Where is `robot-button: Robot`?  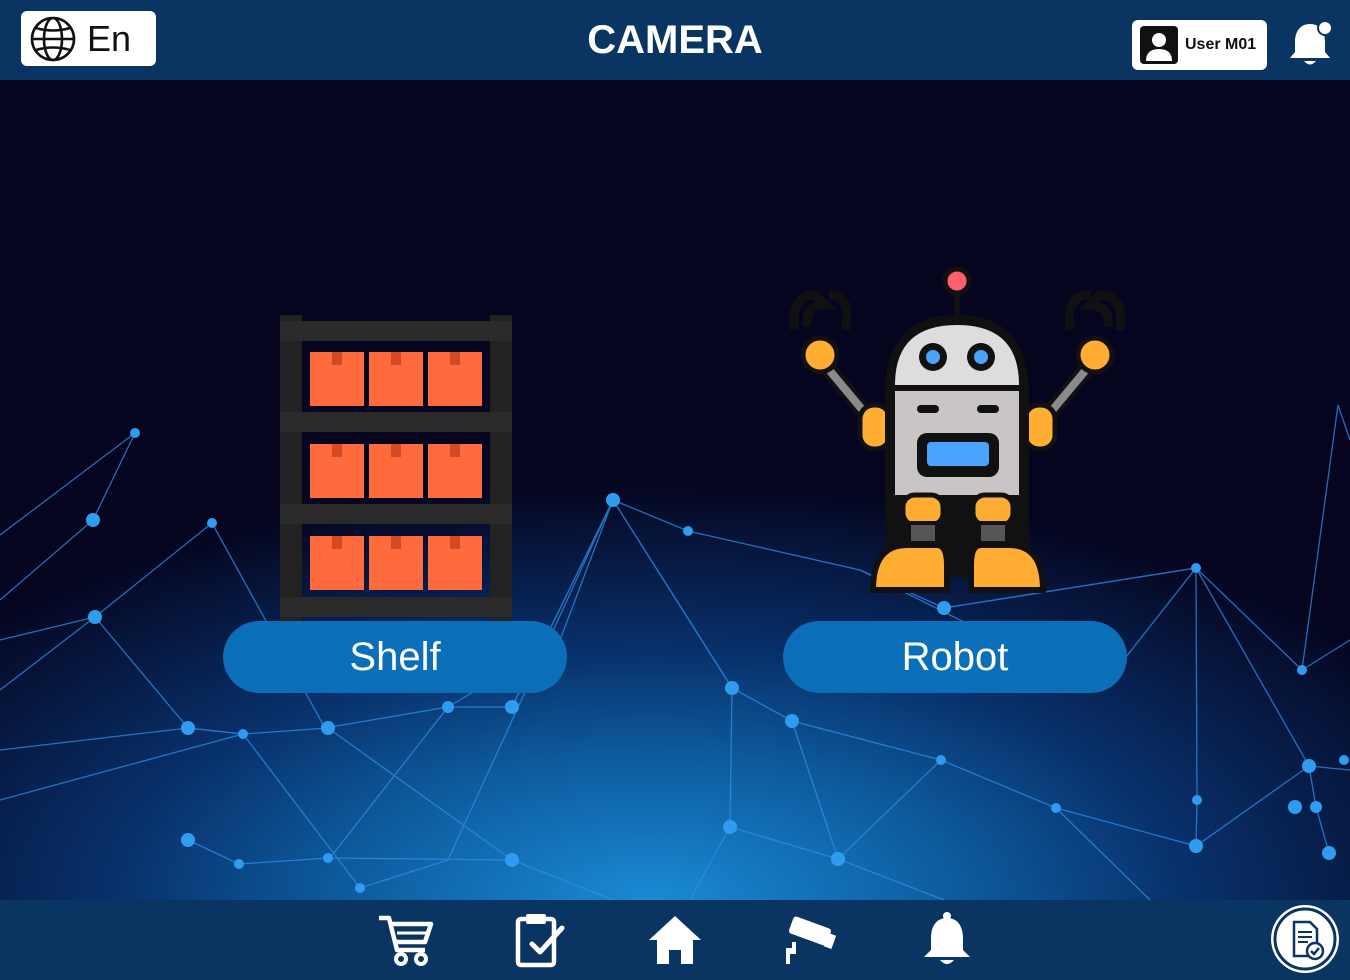 robot-button: Robot is located at coordinates (955, 657).